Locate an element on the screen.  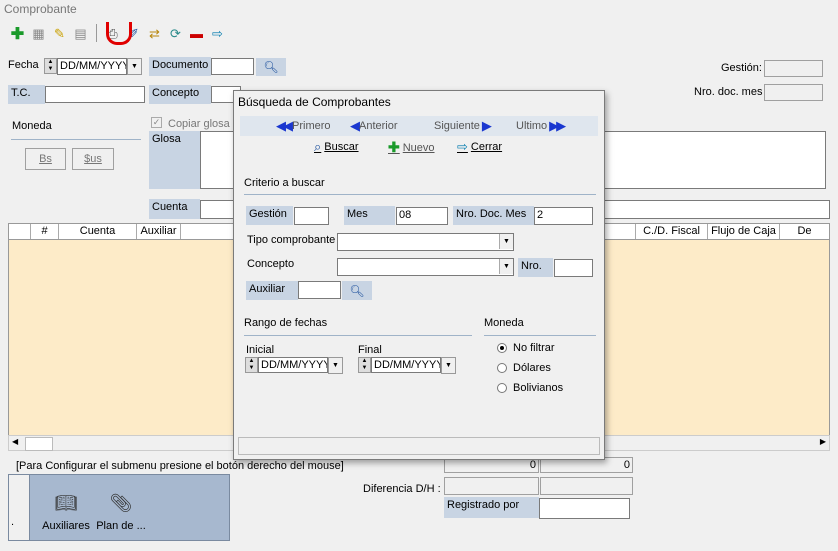
search-icon: 🔍︎ is located at coordinates (271, 67).